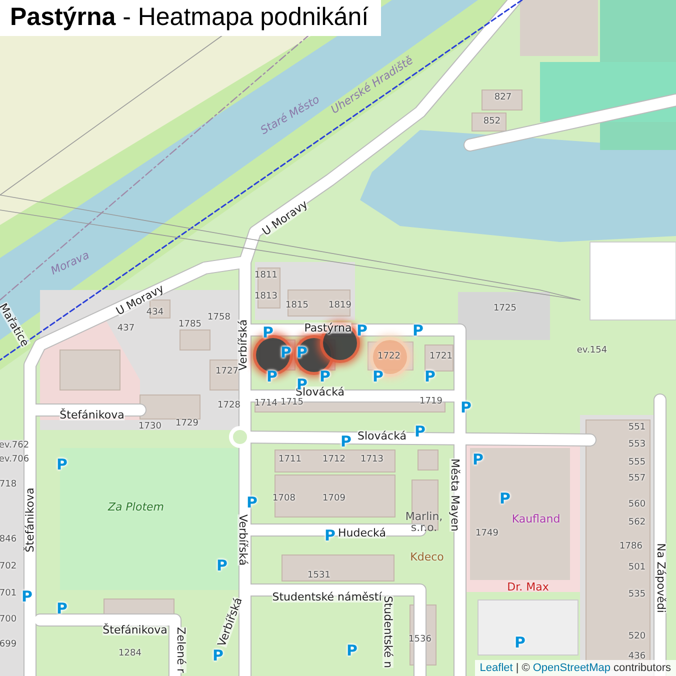 This screenshot has height=676, width=676. Describe the element at coordinates (536, 519) in the screenshot. I see `place-label: Kaufland` at that location.